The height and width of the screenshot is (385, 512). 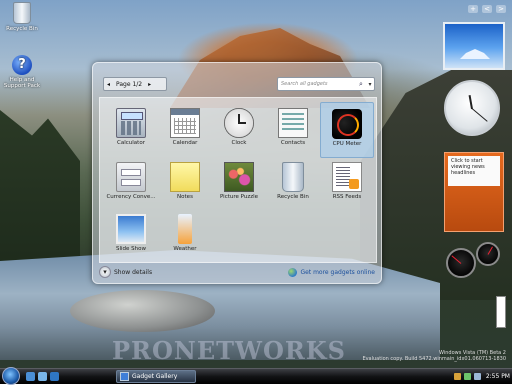 I want to click on gallery-footer: ▾ Show details Get more gadgets online, so click(x=237, y=272).